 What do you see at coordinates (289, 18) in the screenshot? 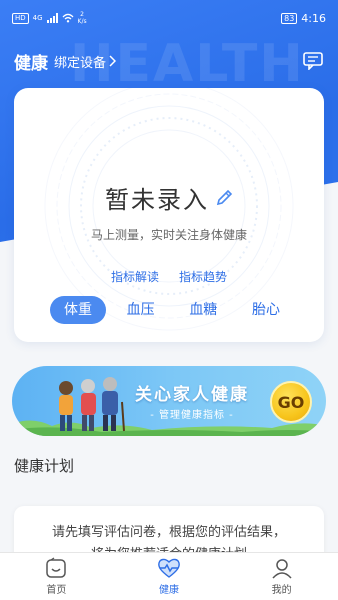
I see `battery-icon: 83` at bounding box center [289, 18].